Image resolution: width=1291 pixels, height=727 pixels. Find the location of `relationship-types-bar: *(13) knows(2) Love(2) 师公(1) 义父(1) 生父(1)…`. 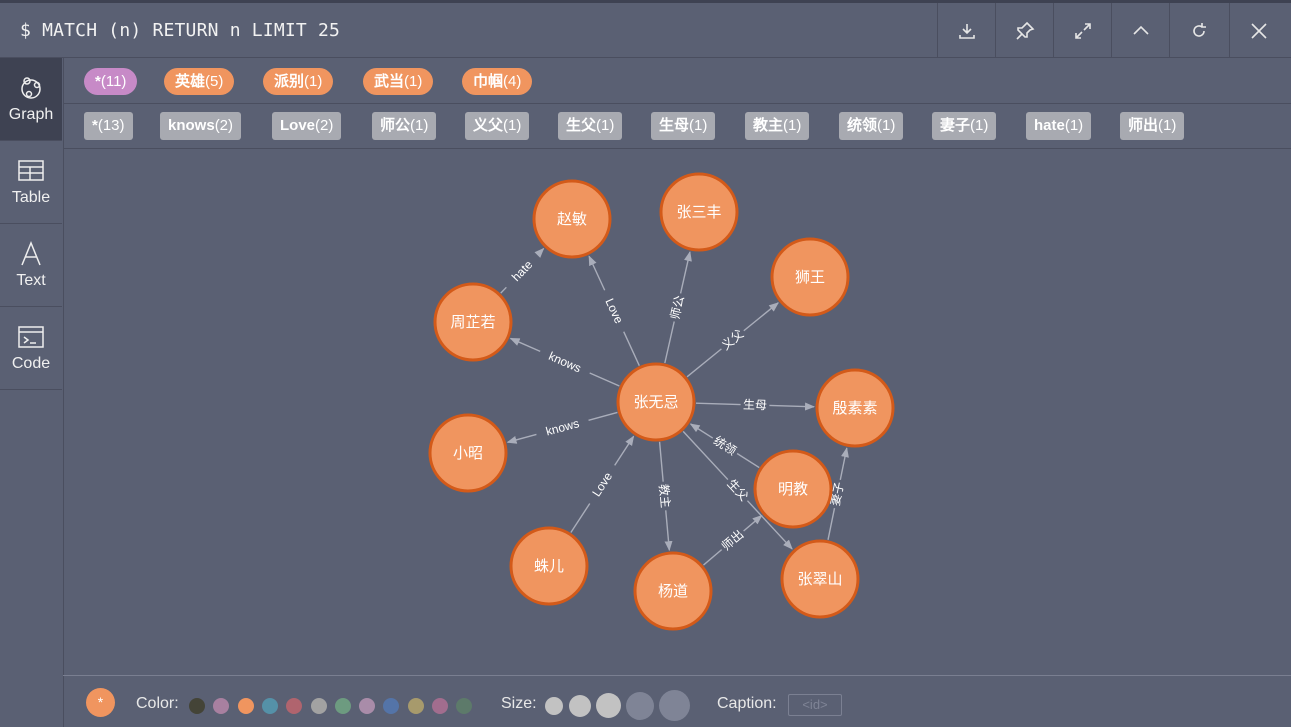

relationship-types-bar: *(13) knows(2) Love(2) 师公(1) 义父(1) 生父(1)… is located at coordinates (677, 126).